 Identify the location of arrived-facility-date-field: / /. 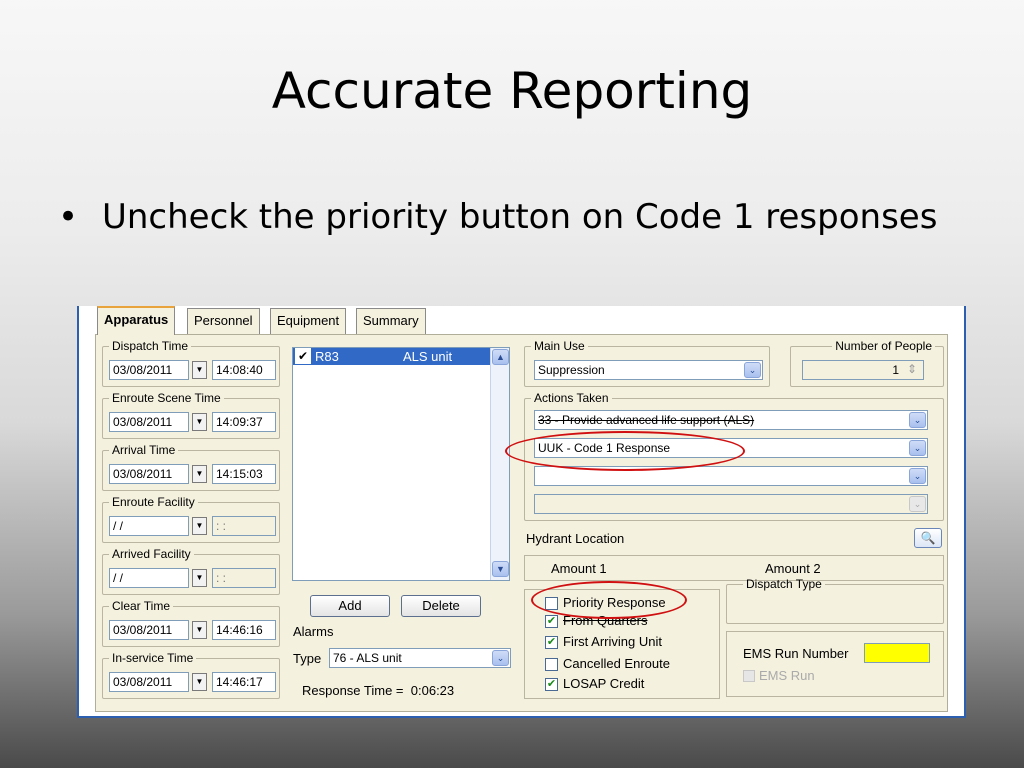
(149, 578).